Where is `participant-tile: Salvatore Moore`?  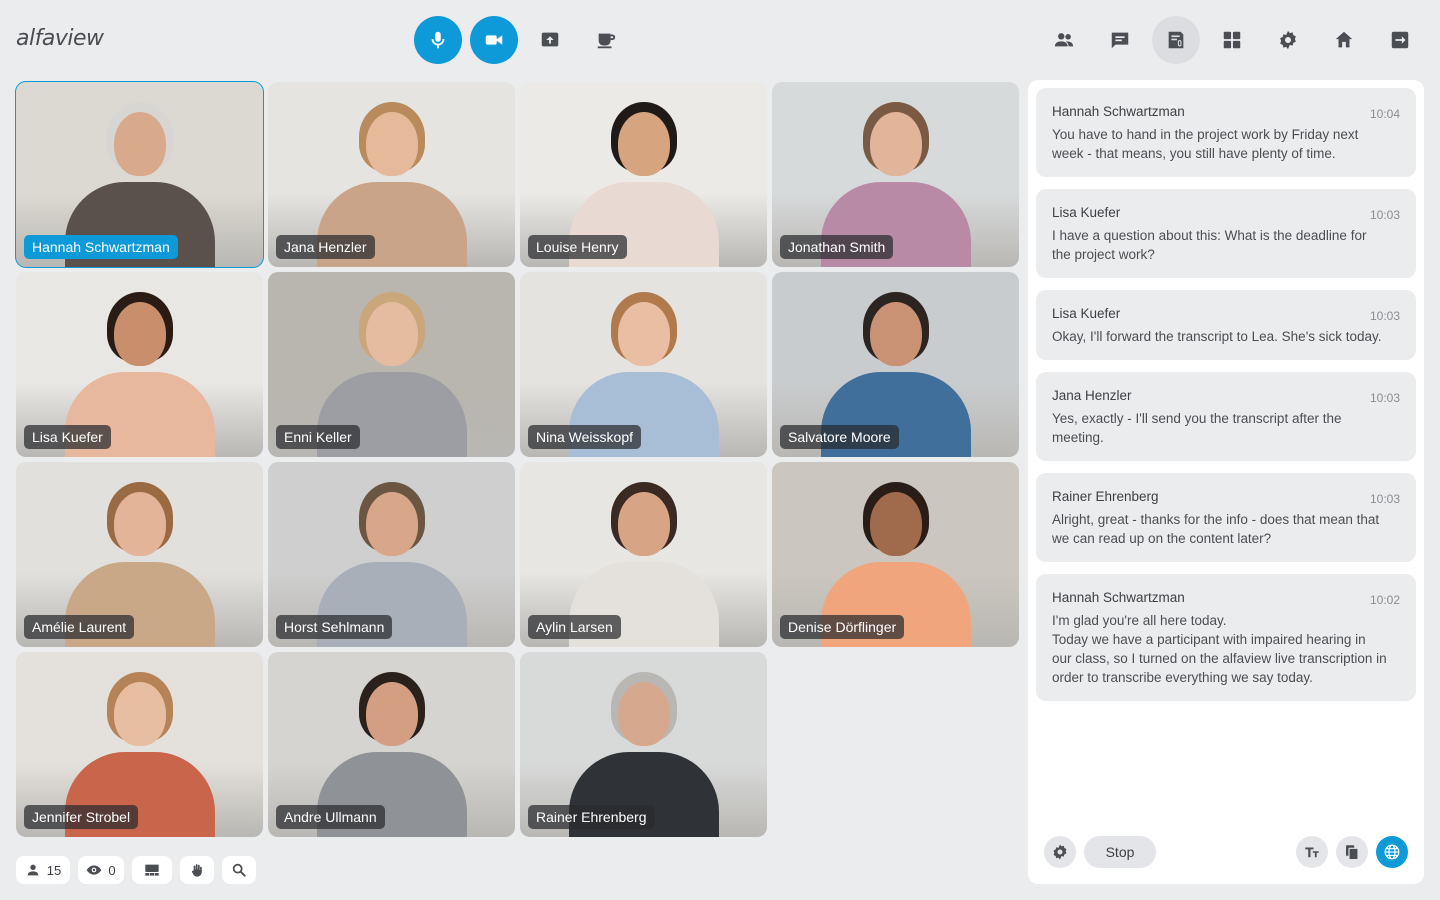
participant-tile: Salvatore Moore is located at coordinates (895, 364).